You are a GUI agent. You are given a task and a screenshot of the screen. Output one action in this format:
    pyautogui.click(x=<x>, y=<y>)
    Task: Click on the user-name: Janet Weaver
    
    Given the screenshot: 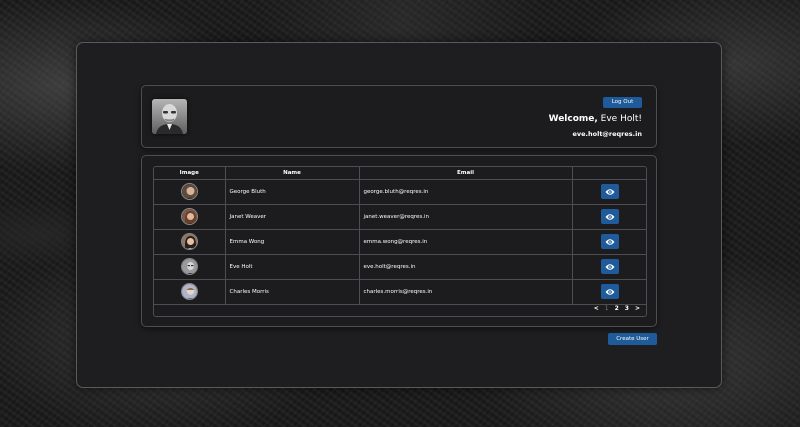 What is the action you would take?
    pyautogui.click(x=292, y=217)
    